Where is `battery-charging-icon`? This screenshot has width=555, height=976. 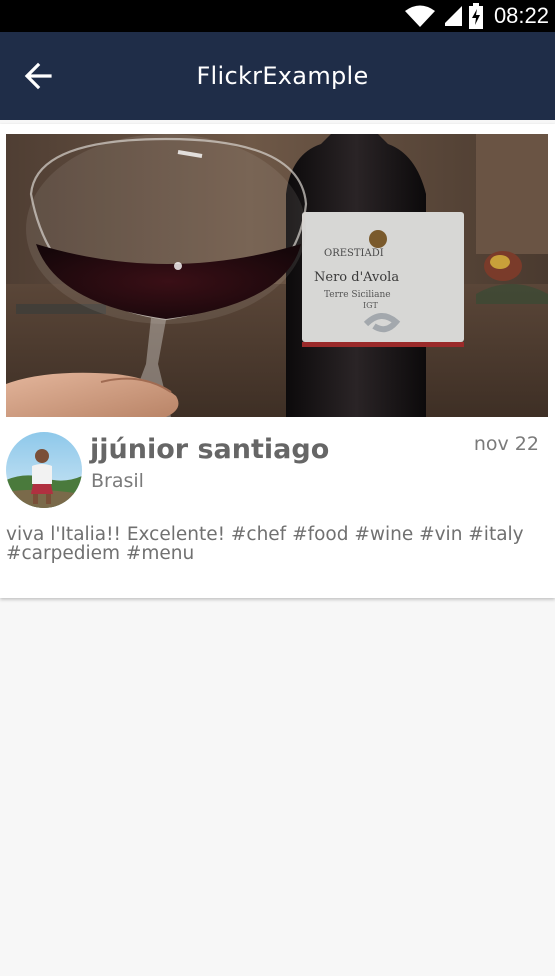
battery-charging-icon is located at coordinates (475, 16).